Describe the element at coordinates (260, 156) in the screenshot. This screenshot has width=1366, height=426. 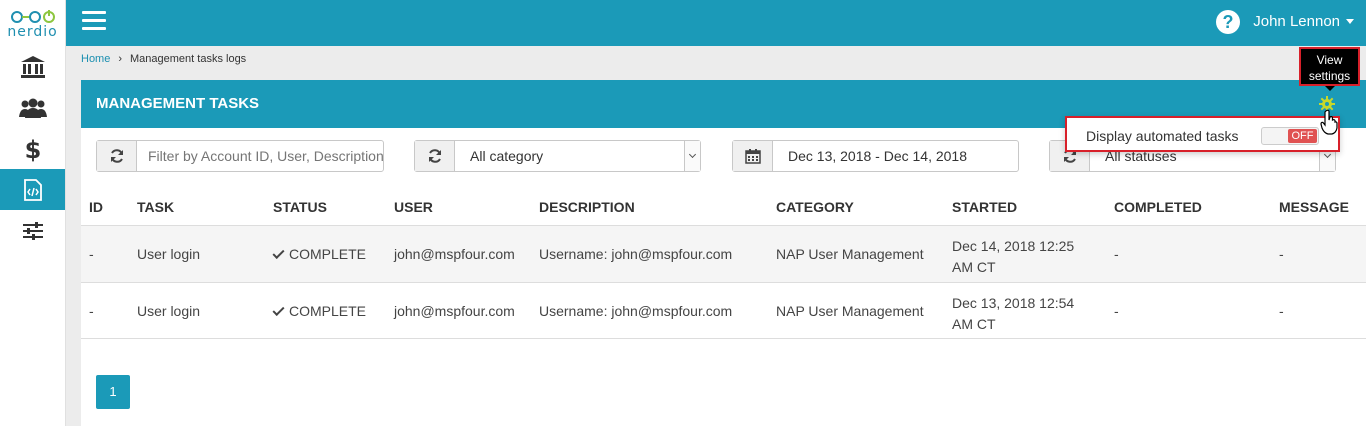
I see `search-input` at that location.